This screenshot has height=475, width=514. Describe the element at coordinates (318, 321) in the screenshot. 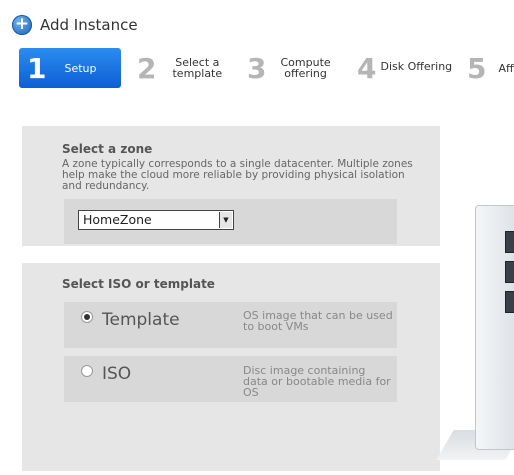

I see `option-description: OS image that can be used to boot VMs` at that location.